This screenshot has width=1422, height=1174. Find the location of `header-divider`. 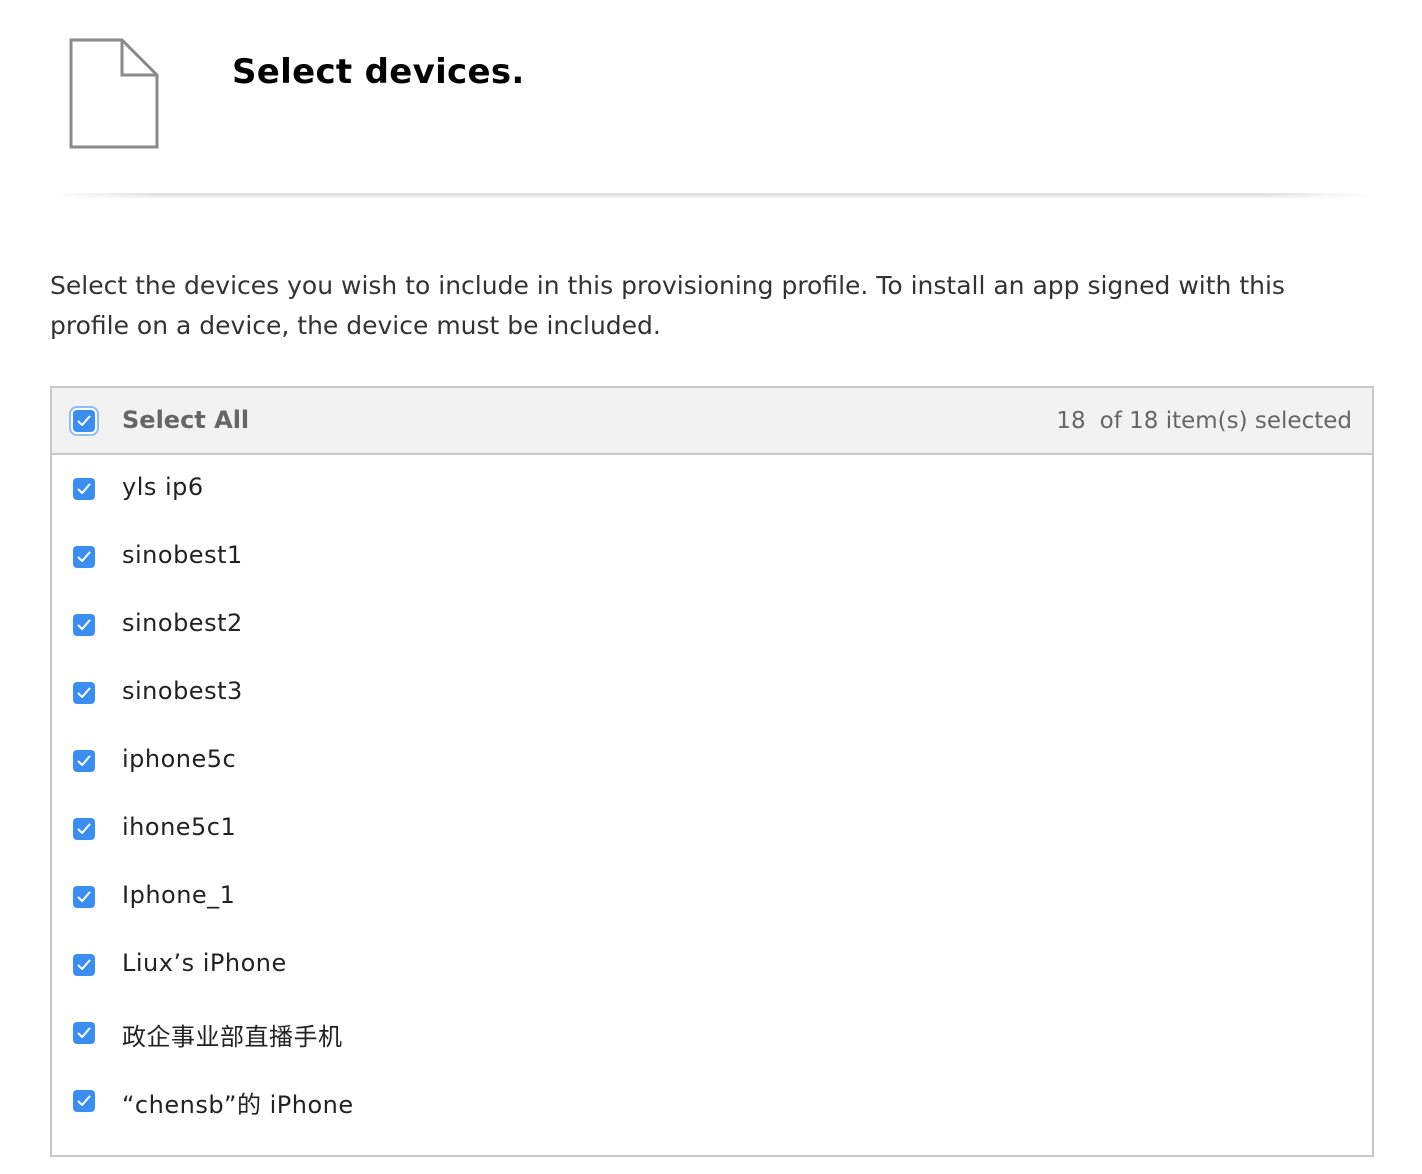

header-divider is located at coordinates (711, 196).